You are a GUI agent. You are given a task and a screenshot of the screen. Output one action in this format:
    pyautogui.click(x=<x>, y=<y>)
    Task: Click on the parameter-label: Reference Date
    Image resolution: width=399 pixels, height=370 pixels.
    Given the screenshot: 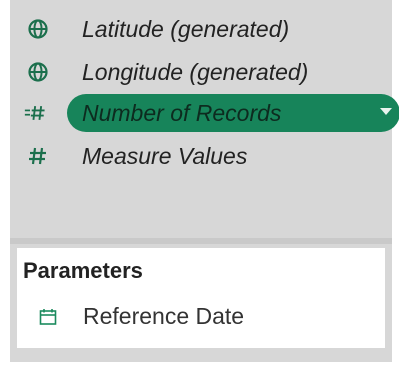 What is the action you would take?
    pyautogui.click(x=164, y=316)
    